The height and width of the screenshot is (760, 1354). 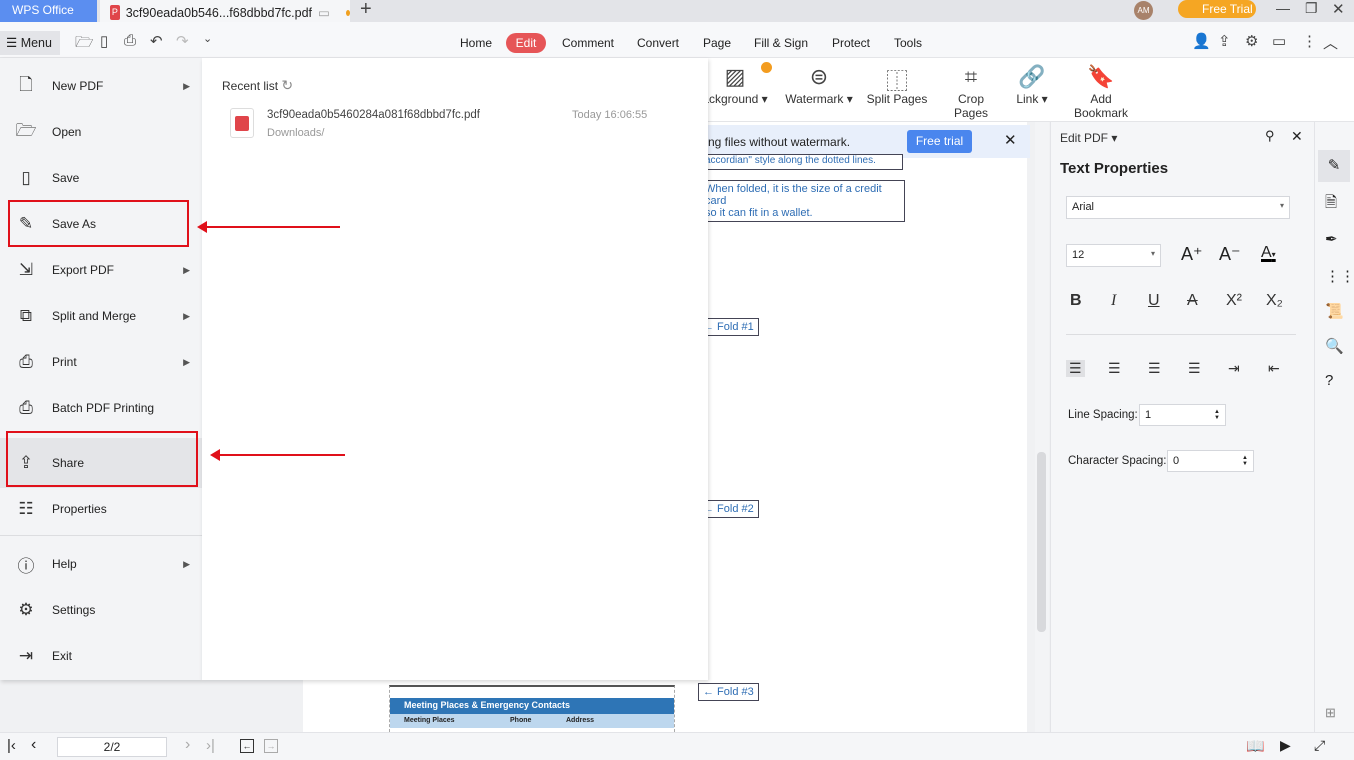 I want to click on tab-tools: Tools, so click(x=908, y=43).